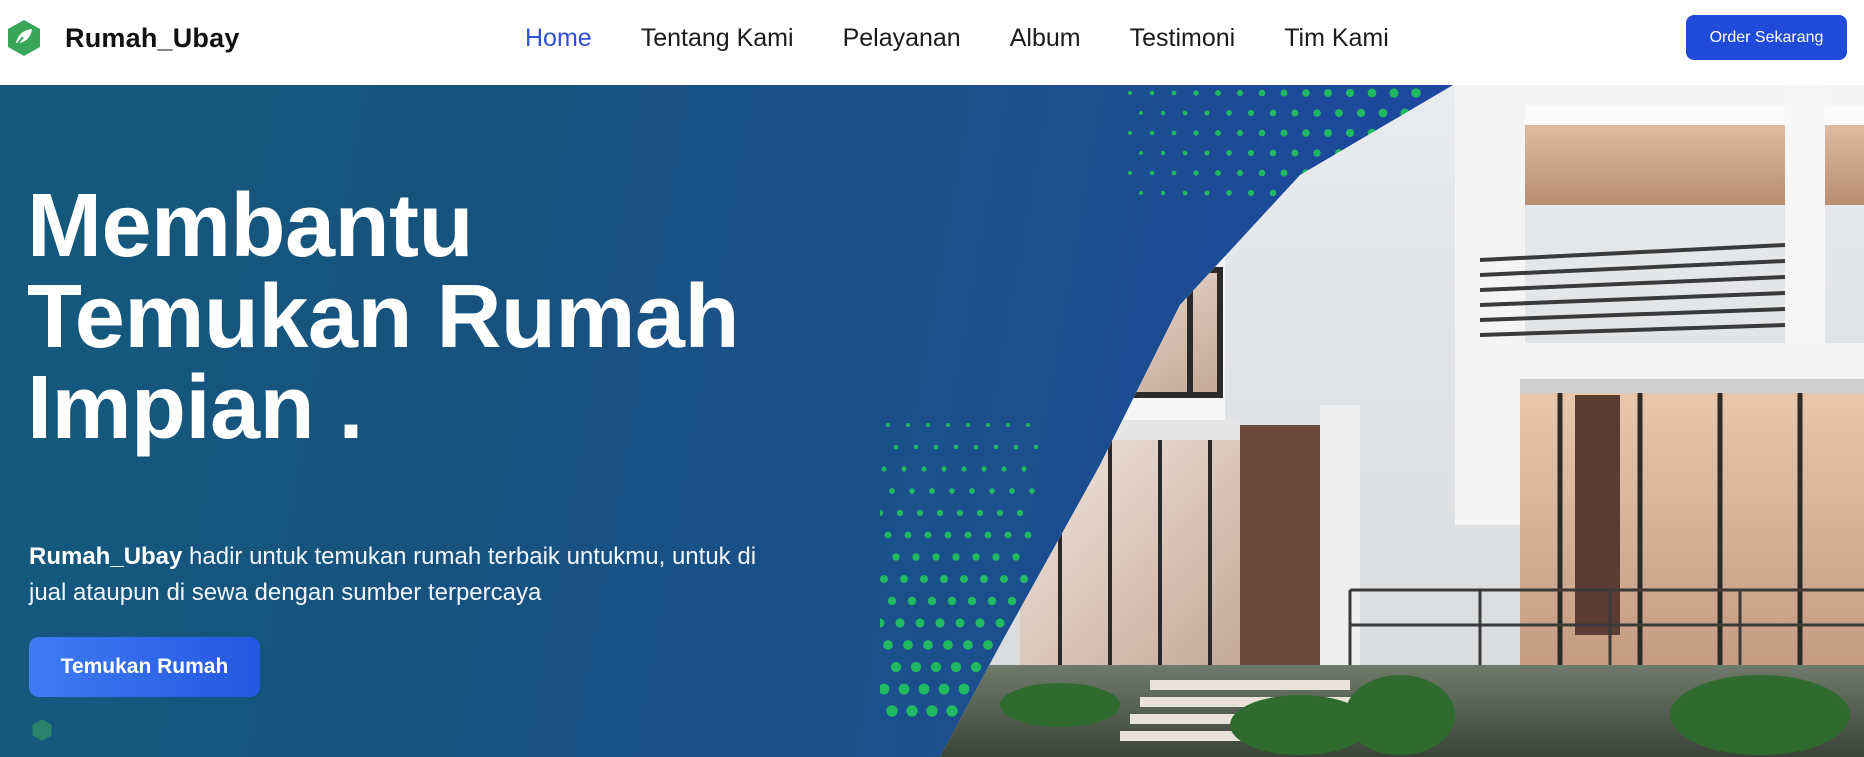  I want to click on hero-title-line-1: Membantu, so click(250, 226).